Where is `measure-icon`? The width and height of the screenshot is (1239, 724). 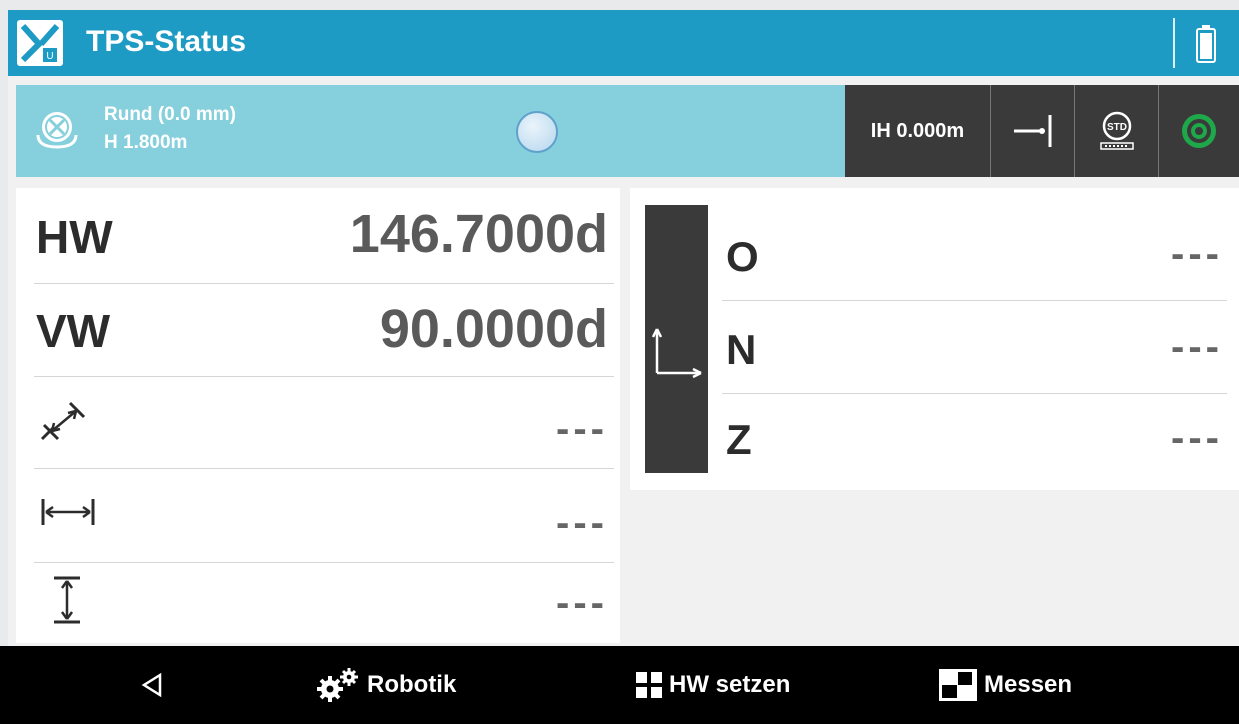
measure-icon is located at coordinates (958, 685).